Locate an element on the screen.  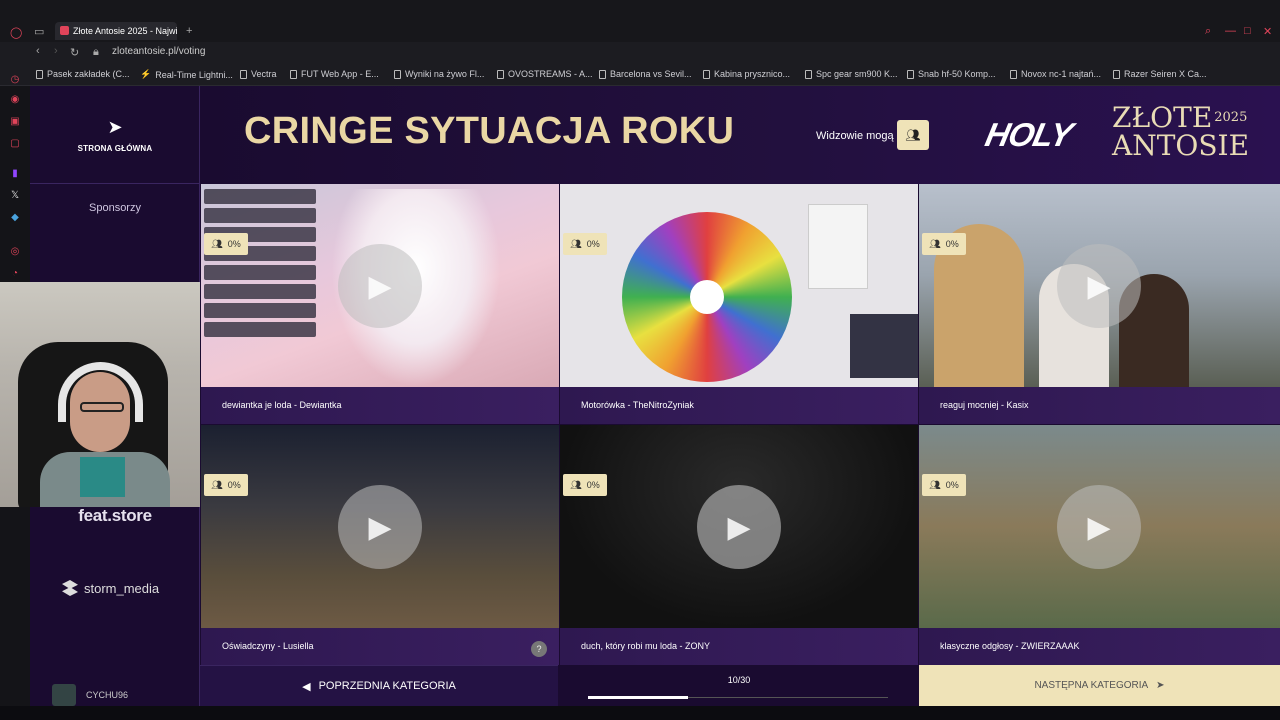
sponsor-feat-store: feat.store is located at coordinates (115, 516).